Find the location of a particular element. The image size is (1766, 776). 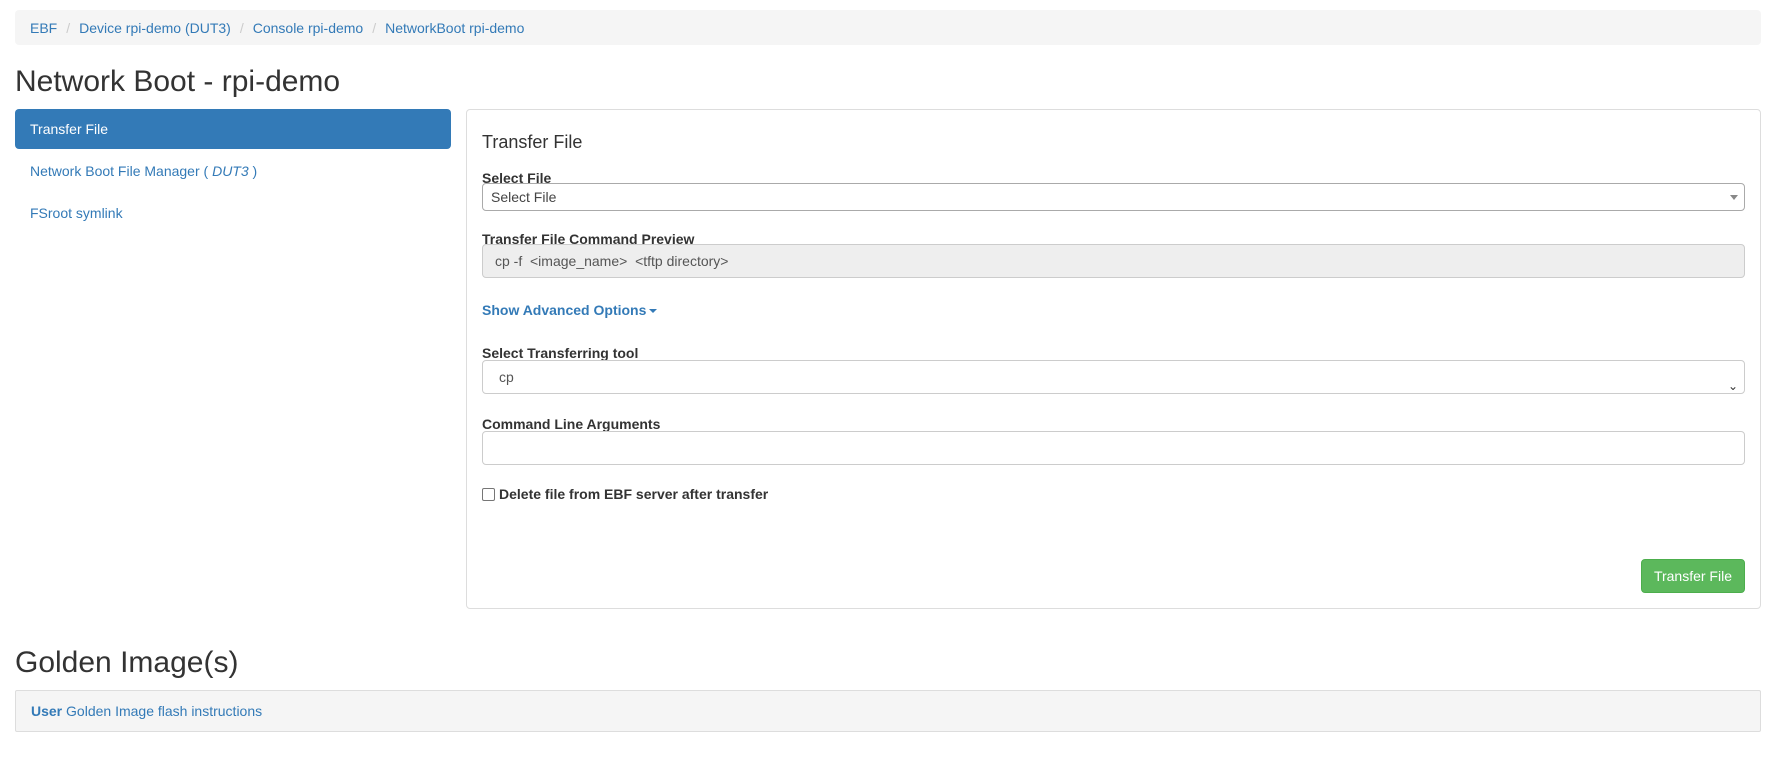

command-preview-field: cp -f <image_name> <tftp directory> is located at coordinates (1113, 261).